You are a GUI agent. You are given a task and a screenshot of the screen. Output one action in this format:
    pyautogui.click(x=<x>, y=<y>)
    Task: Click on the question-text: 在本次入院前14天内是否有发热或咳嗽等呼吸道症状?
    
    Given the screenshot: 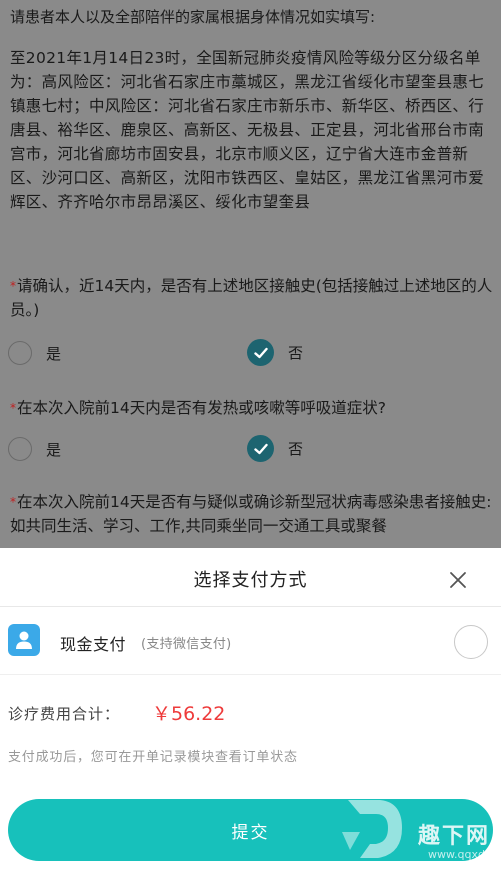 What is the action you would take?
    pyautogui.click(x=201, y=408)
    